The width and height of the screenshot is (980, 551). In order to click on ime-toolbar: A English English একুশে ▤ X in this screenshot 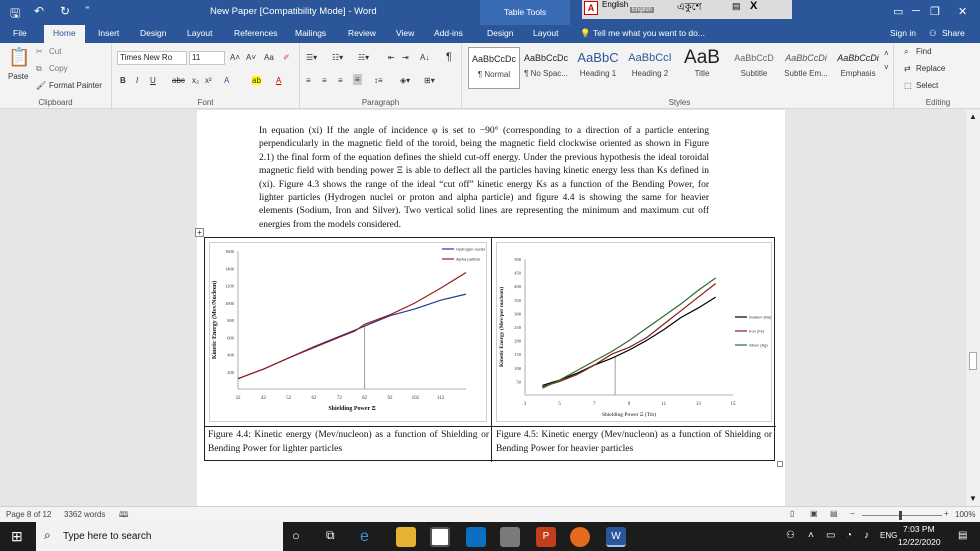, I will do `click(687, 9)`.